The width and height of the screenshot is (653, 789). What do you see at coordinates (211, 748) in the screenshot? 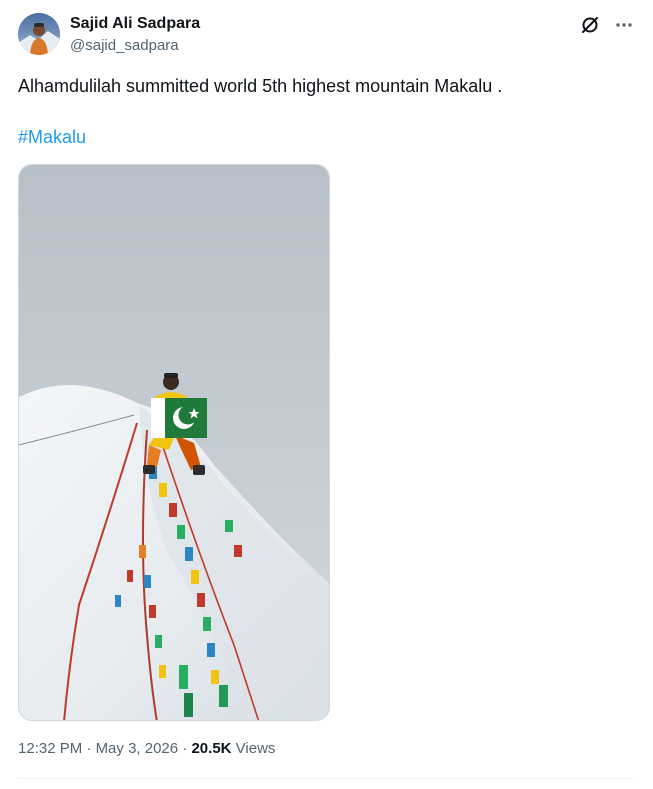
I see `views-count: 20.5K` at bounding box center [211, 748].